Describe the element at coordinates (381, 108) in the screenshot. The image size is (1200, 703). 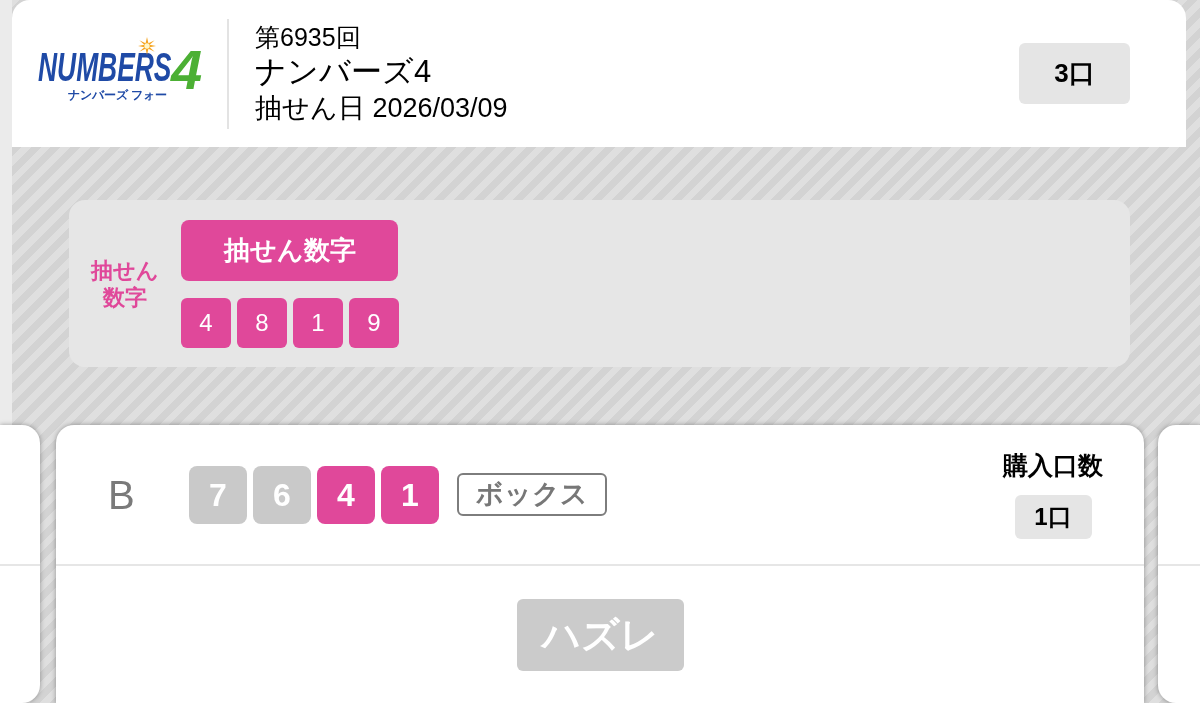
I see `draw-date: 抽せん日 2026/03/09` at that location.